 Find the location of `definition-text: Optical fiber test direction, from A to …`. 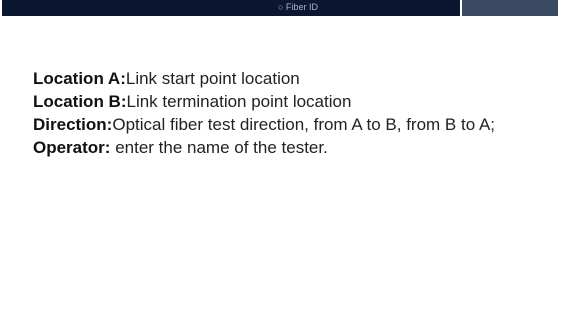

definition-text: Optical fiber test direction, from A to … is located at coordinates (304, 124).